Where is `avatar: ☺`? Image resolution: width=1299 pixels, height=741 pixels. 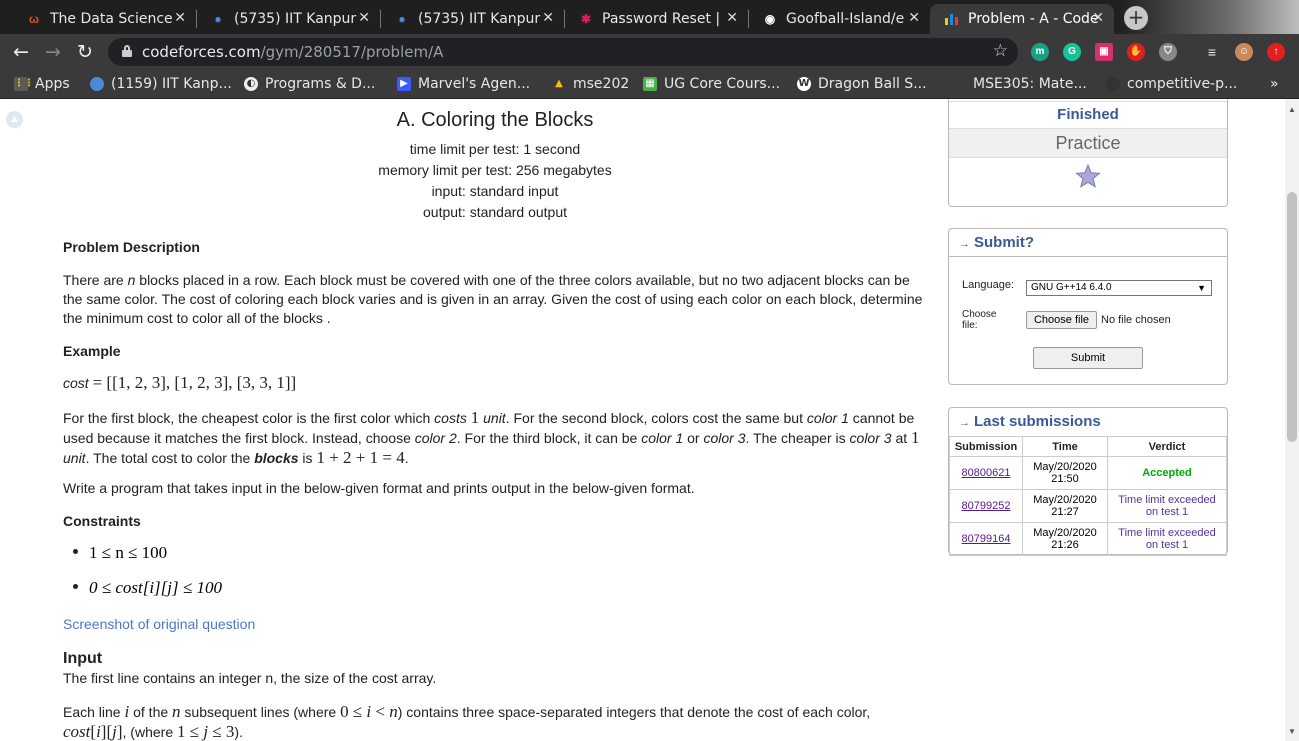 avatar: ☺ is located at coordinates (1244, 52).